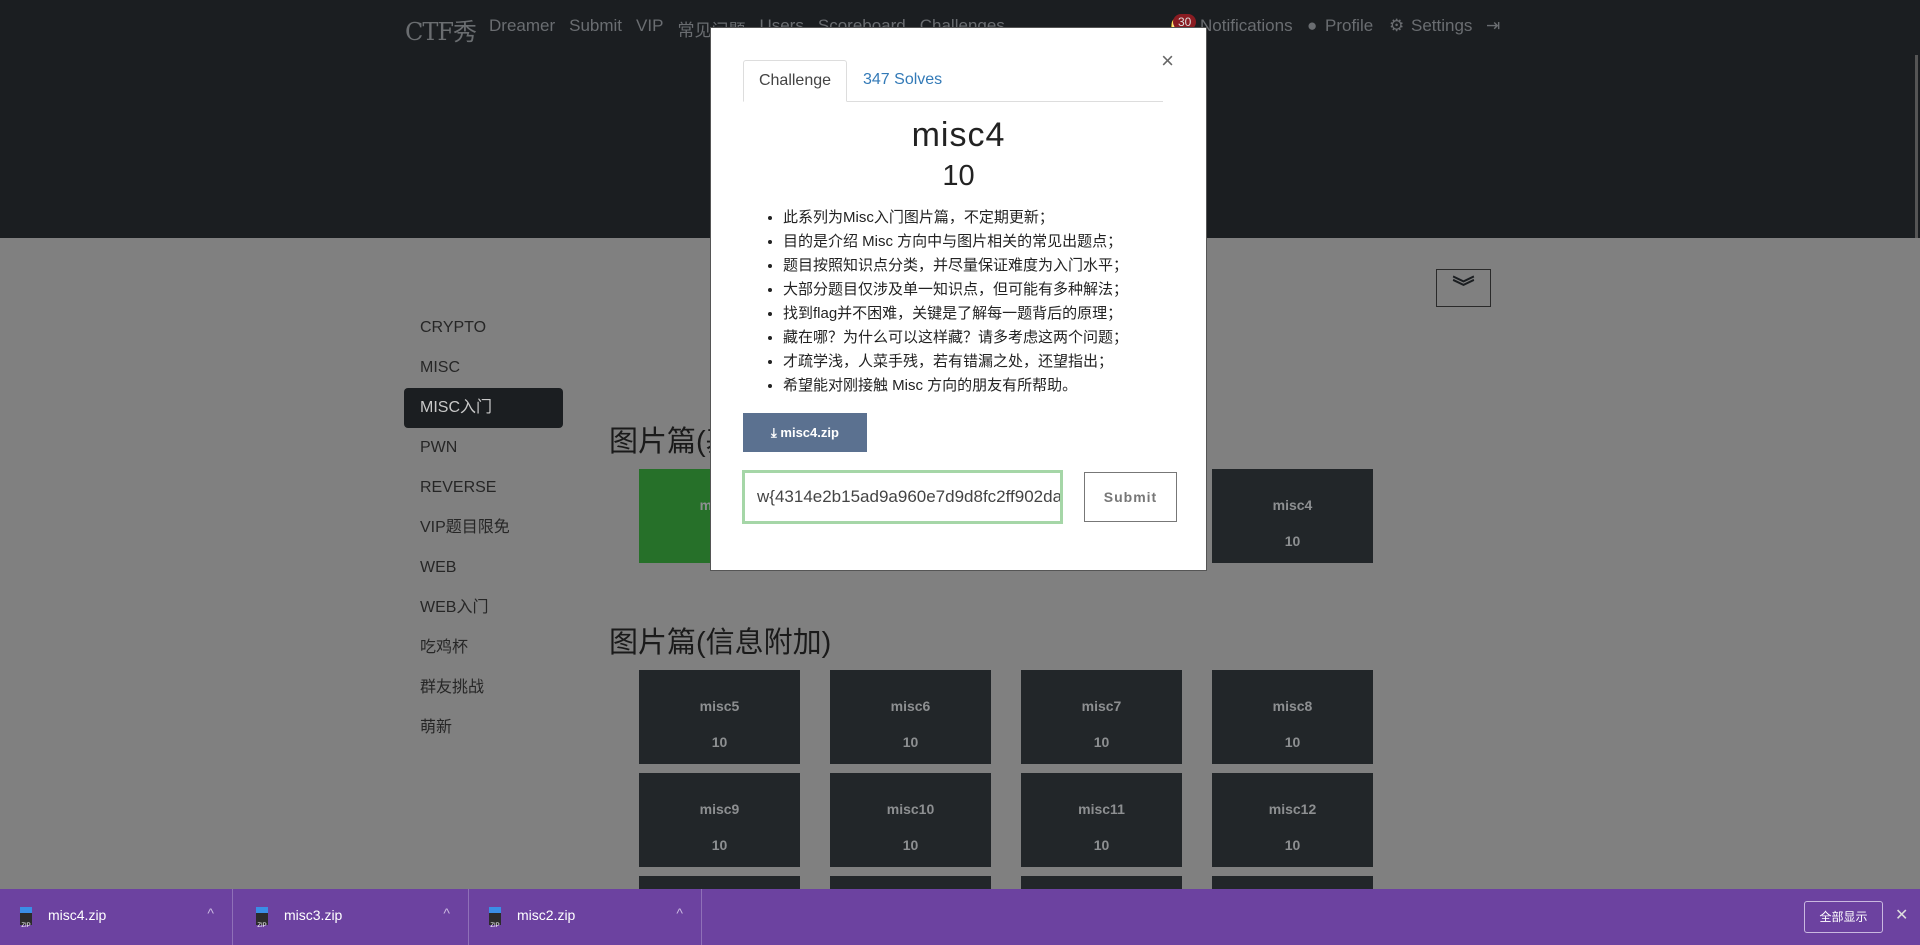 This screenshot has height=945, width=1920. What do you see at coordinates (483, 612) in the screenshot?
I see `sidebar-item-web-intro: WEB入门` at bounding box center [483, 612].